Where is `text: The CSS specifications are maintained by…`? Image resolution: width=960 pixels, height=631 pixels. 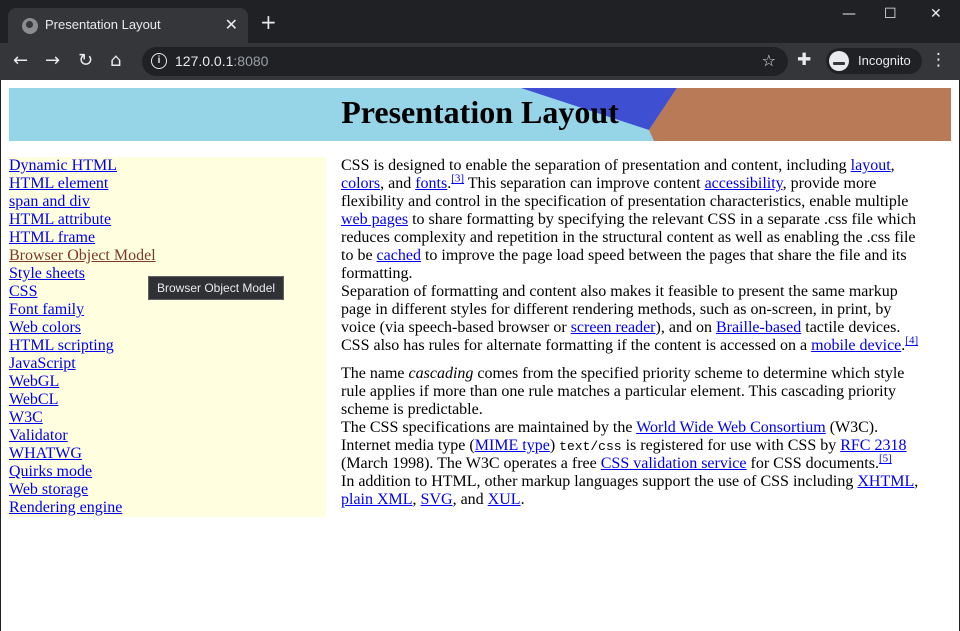 text: The CSS specifications are maintained by… is located at coordinates (489, 427).